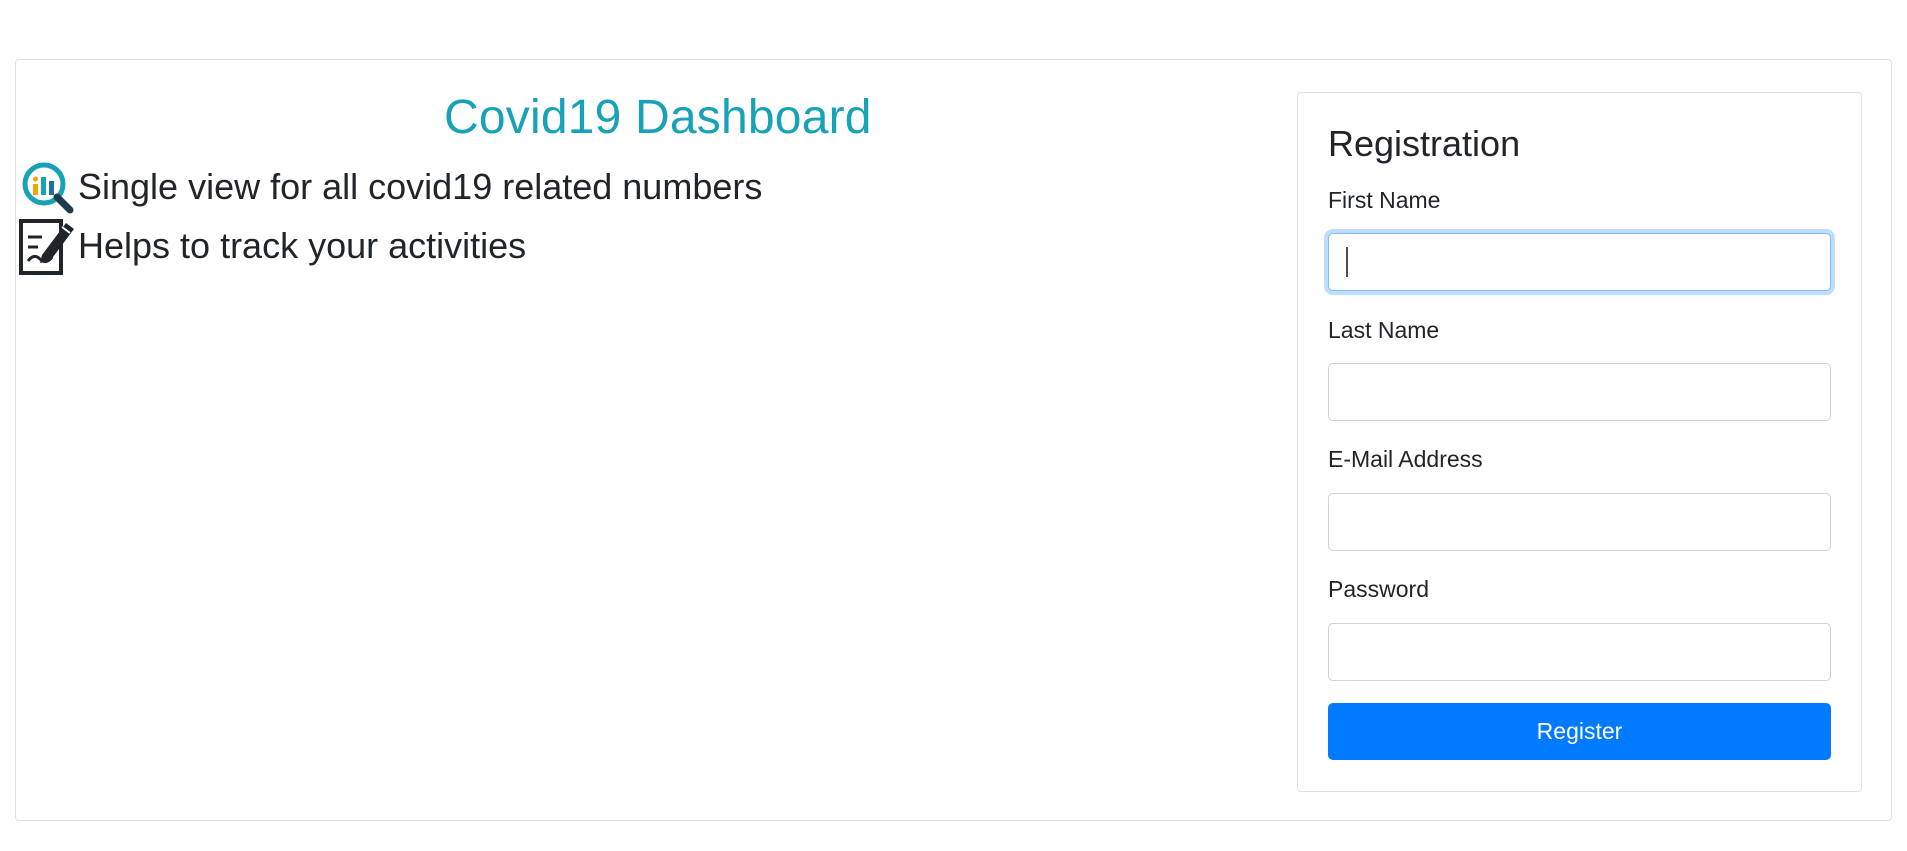  What do you see at coordinates (302, 245) in the screenshot?
I see `feature-text: Helps to track your activities` at bounding box center [302, 245].